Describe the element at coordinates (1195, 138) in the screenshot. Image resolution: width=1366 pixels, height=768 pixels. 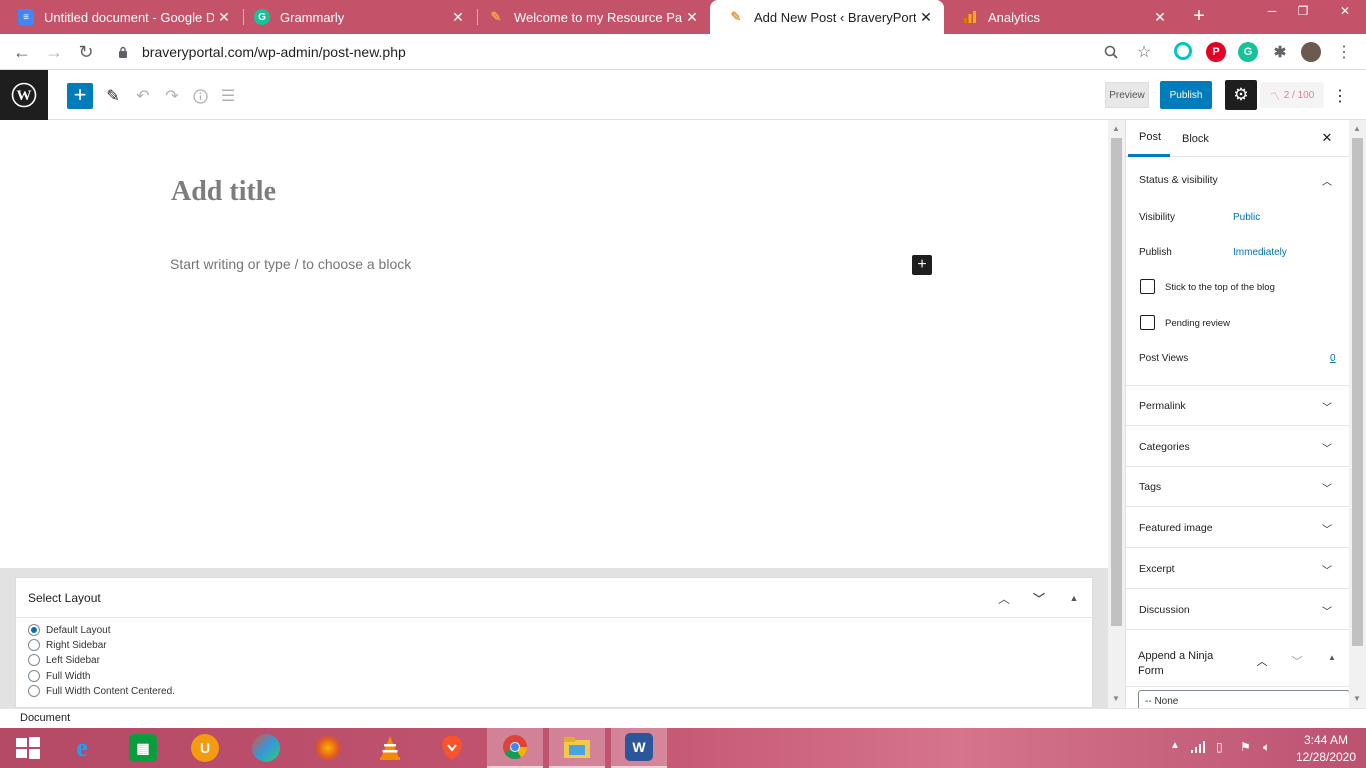
I see `tab-block: Block` at that location.